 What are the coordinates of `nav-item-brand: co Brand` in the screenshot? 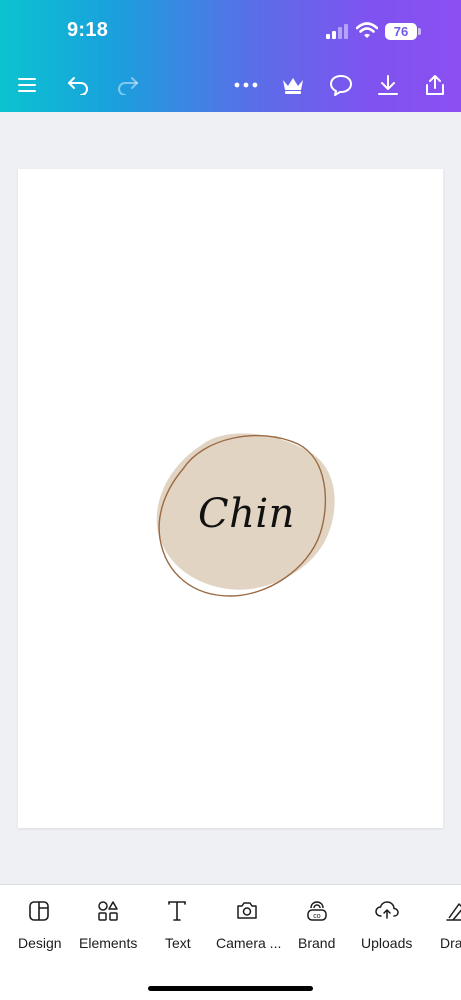 It's located at (317, 925).